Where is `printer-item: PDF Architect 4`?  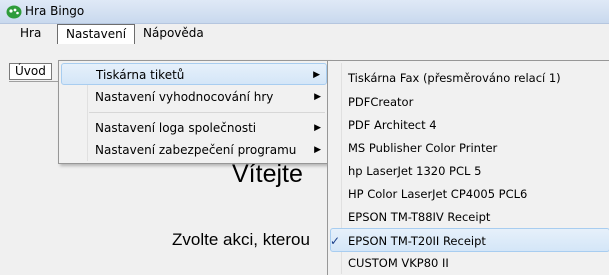
printer-item: PDF Architect 4 is located at coordinates (469, 125).